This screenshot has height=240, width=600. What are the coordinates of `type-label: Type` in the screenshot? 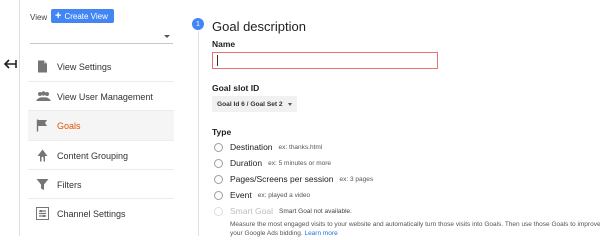 It's located at (222, 132).